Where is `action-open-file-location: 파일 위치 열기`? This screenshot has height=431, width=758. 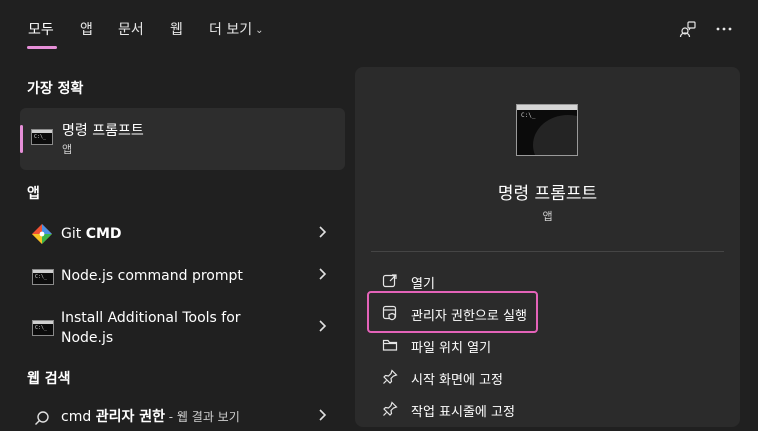 action-open-file-location: 파일 위치 열기 is located at coordinates (542, 346).